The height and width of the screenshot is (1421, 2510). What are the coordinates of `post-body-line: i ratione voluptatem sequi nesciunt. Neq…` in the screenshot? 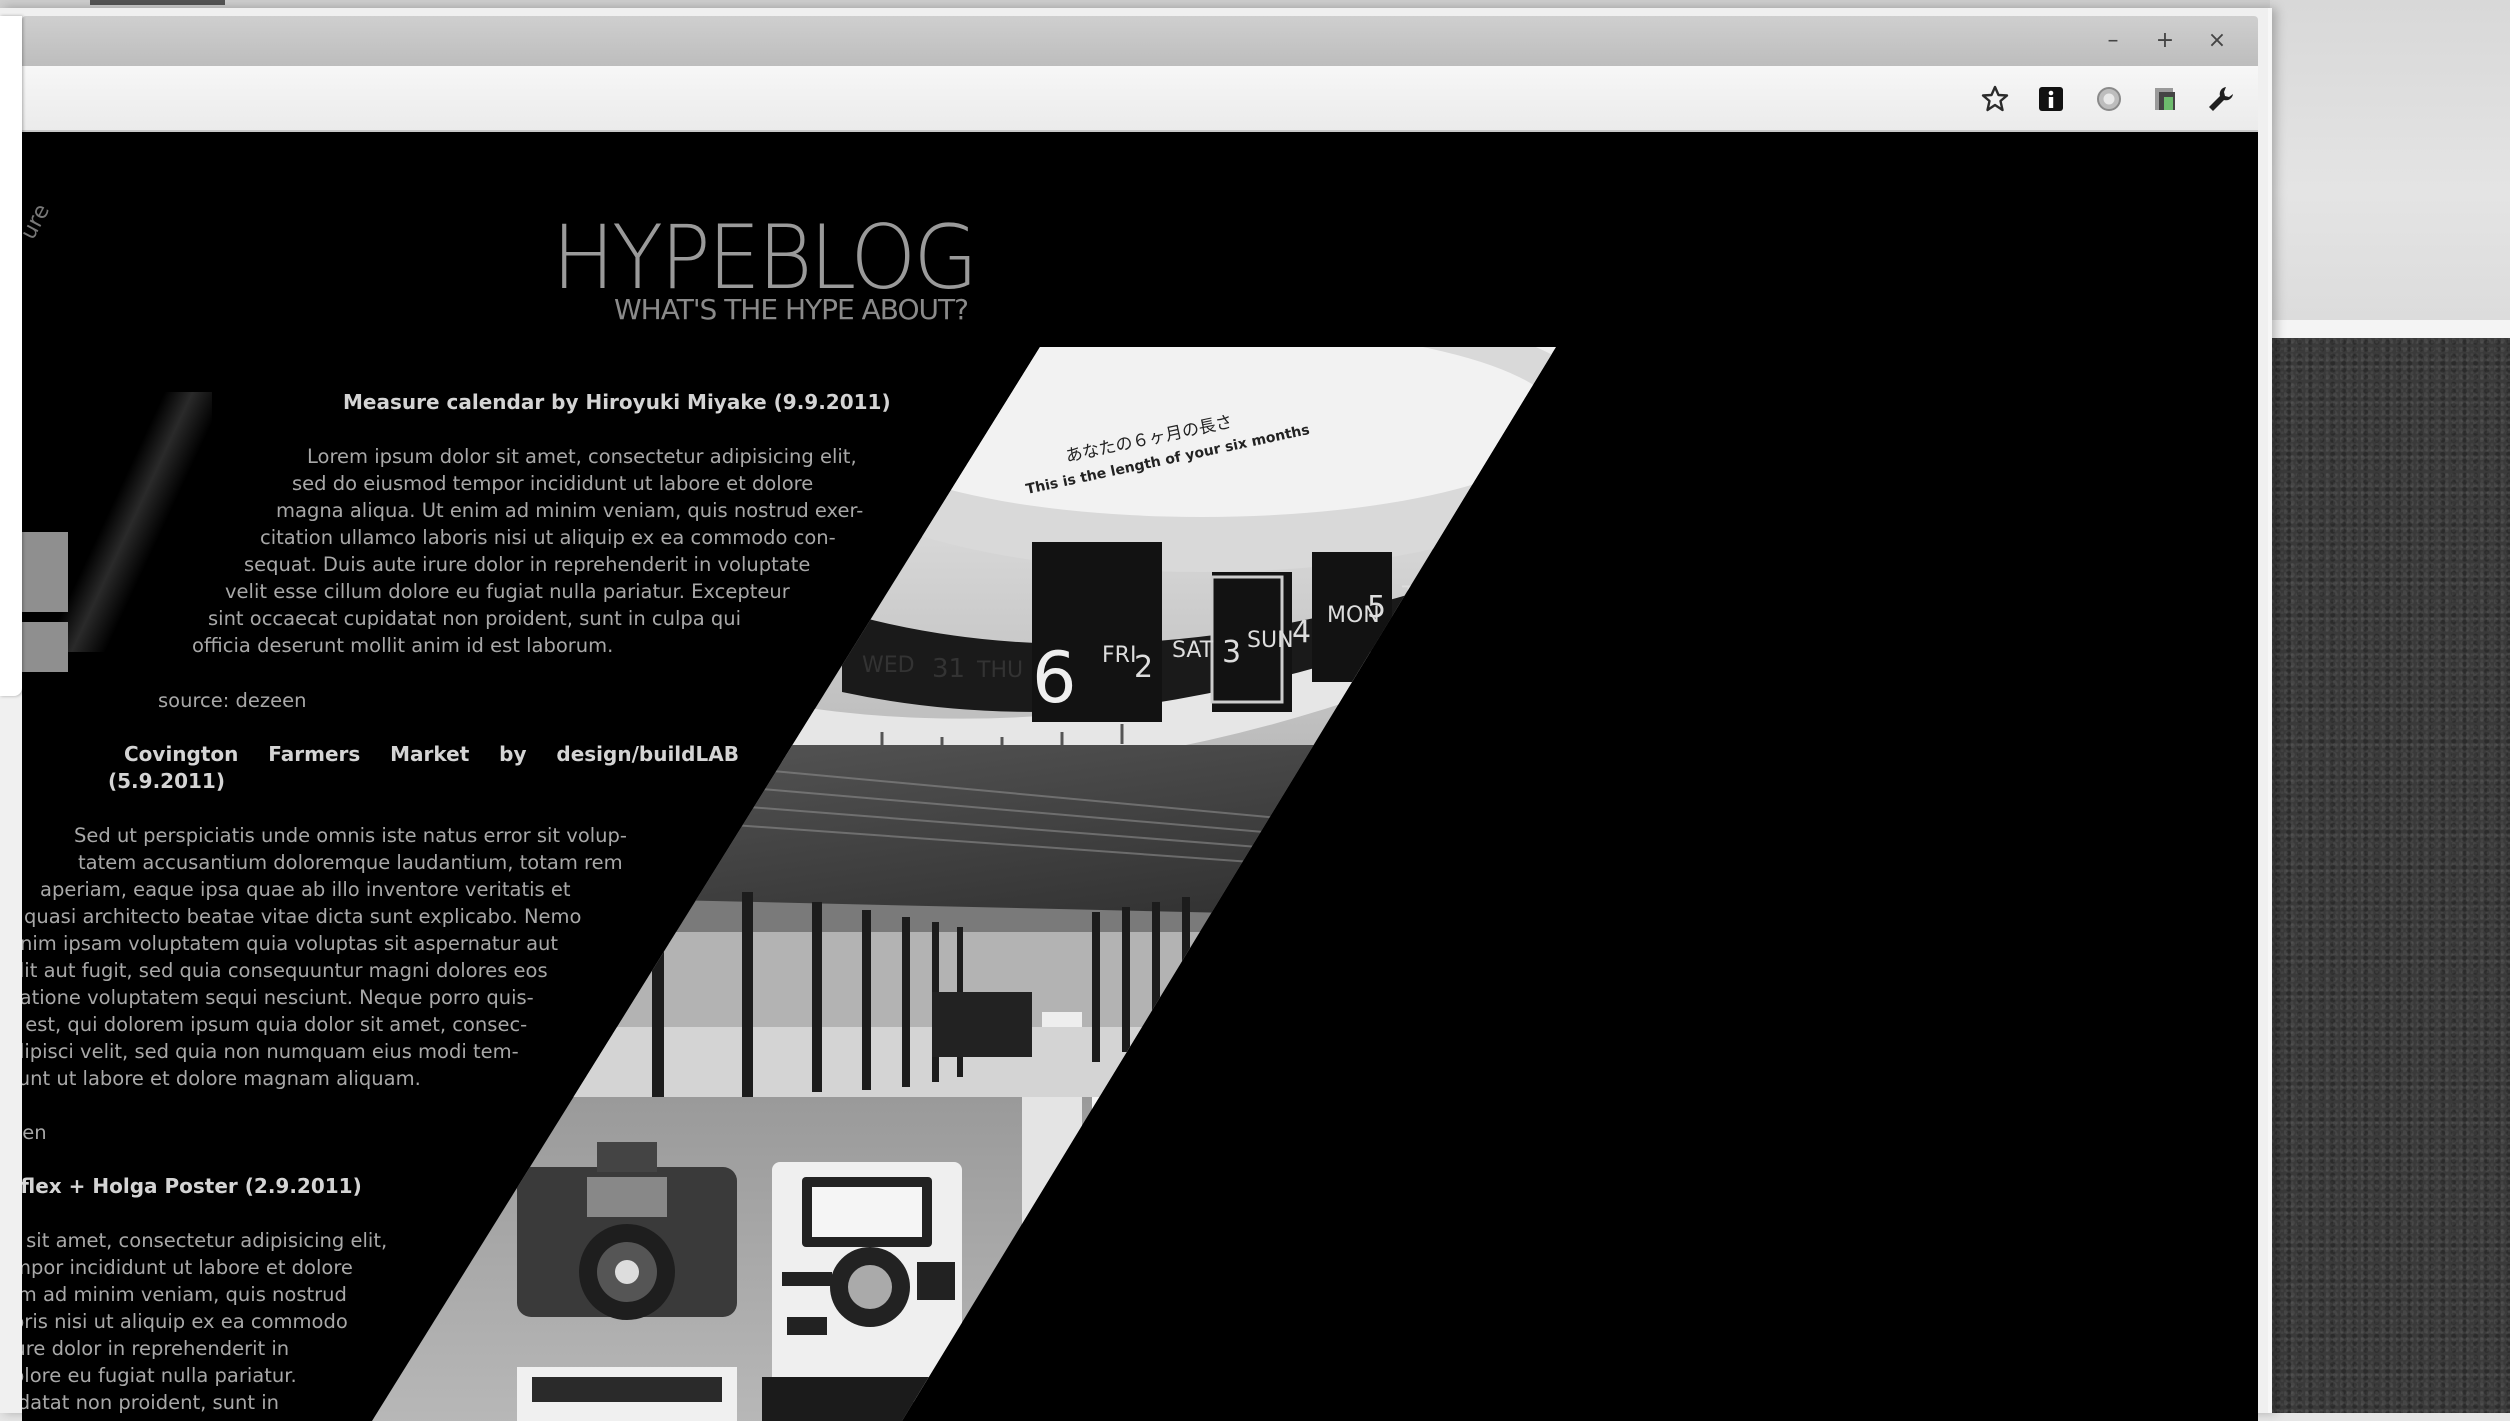 It's located at (278, 997).